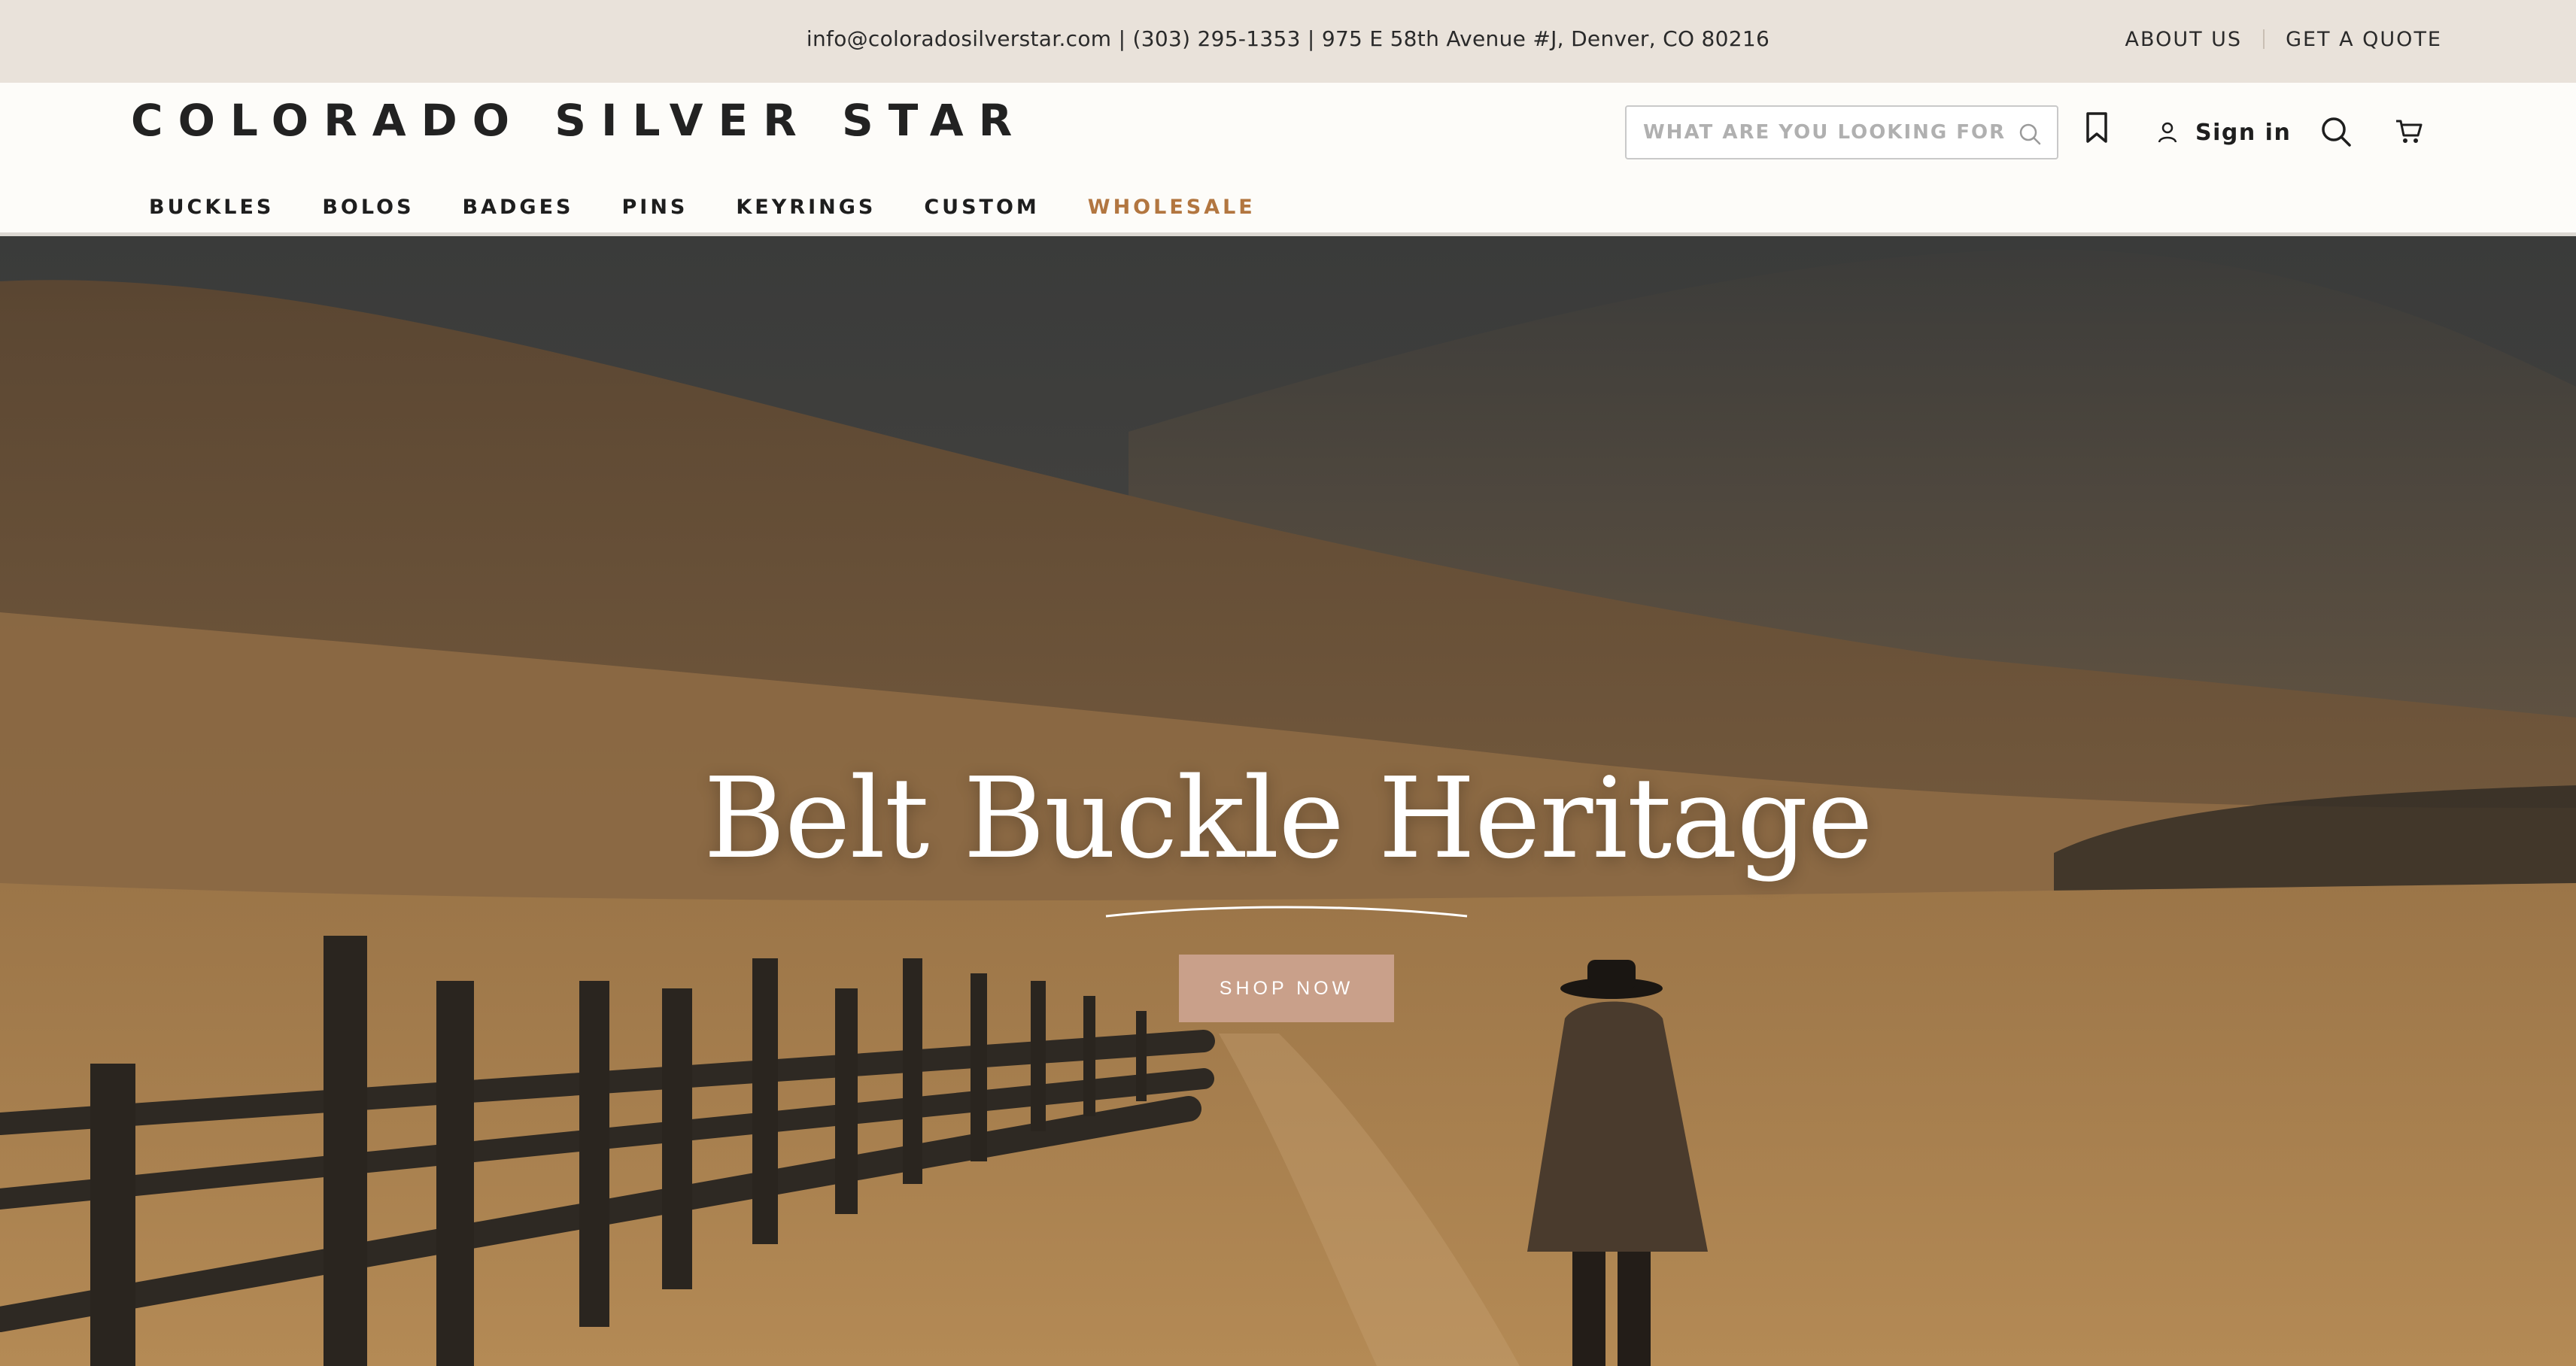 Image resolution: width=2576 pixels, height=1366 pixels. What do you see at coordinates (655, 207) in the screenshot?
I see `nav-item-pins: PINS` at bounding box center [655, 207].